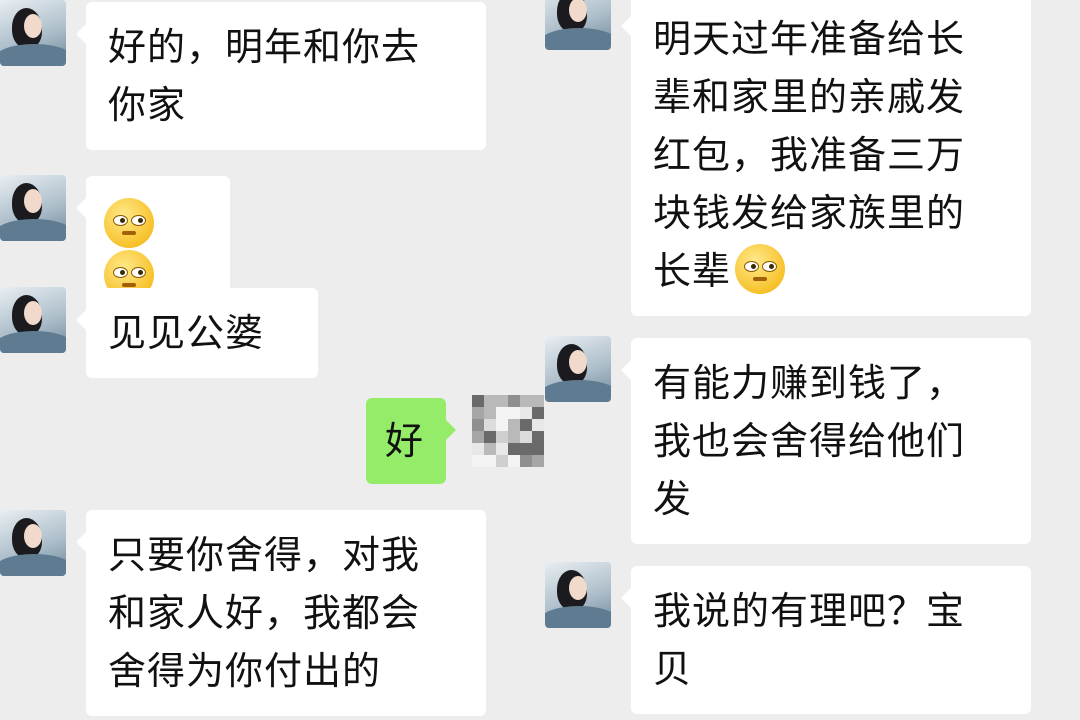  I want to click on message-bubble-received: 见见公婆, so click(197, 333).